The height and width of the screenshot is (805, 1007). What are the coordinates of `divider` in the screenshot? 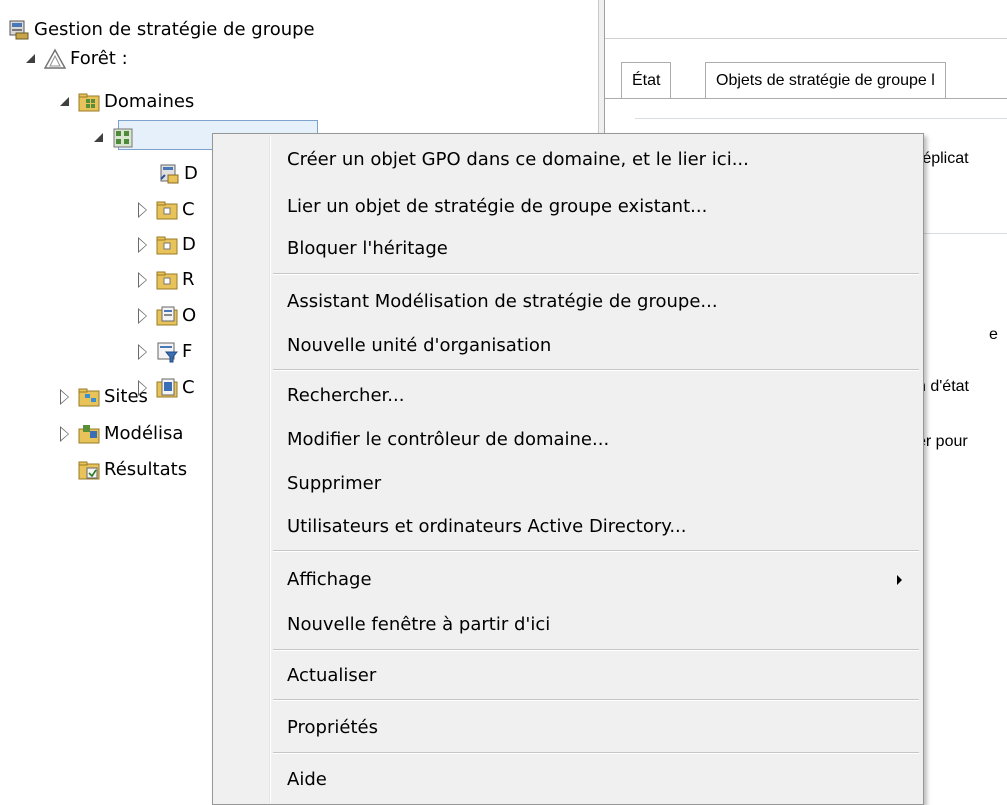 It's located at (821, 118).